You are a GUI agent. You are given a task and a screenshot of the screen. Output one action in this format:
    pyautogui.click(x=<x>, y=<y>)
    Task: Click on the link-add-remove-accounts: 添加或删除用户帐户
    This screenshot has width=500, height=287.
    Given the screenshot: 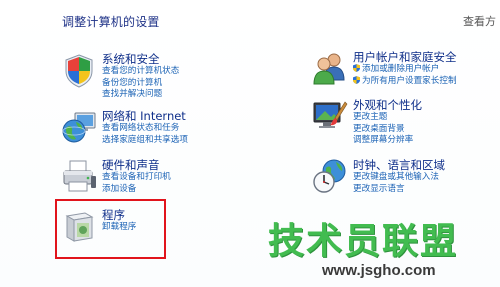 What is the action you would take?
    pyautogui.click(x=405, y=70)
    